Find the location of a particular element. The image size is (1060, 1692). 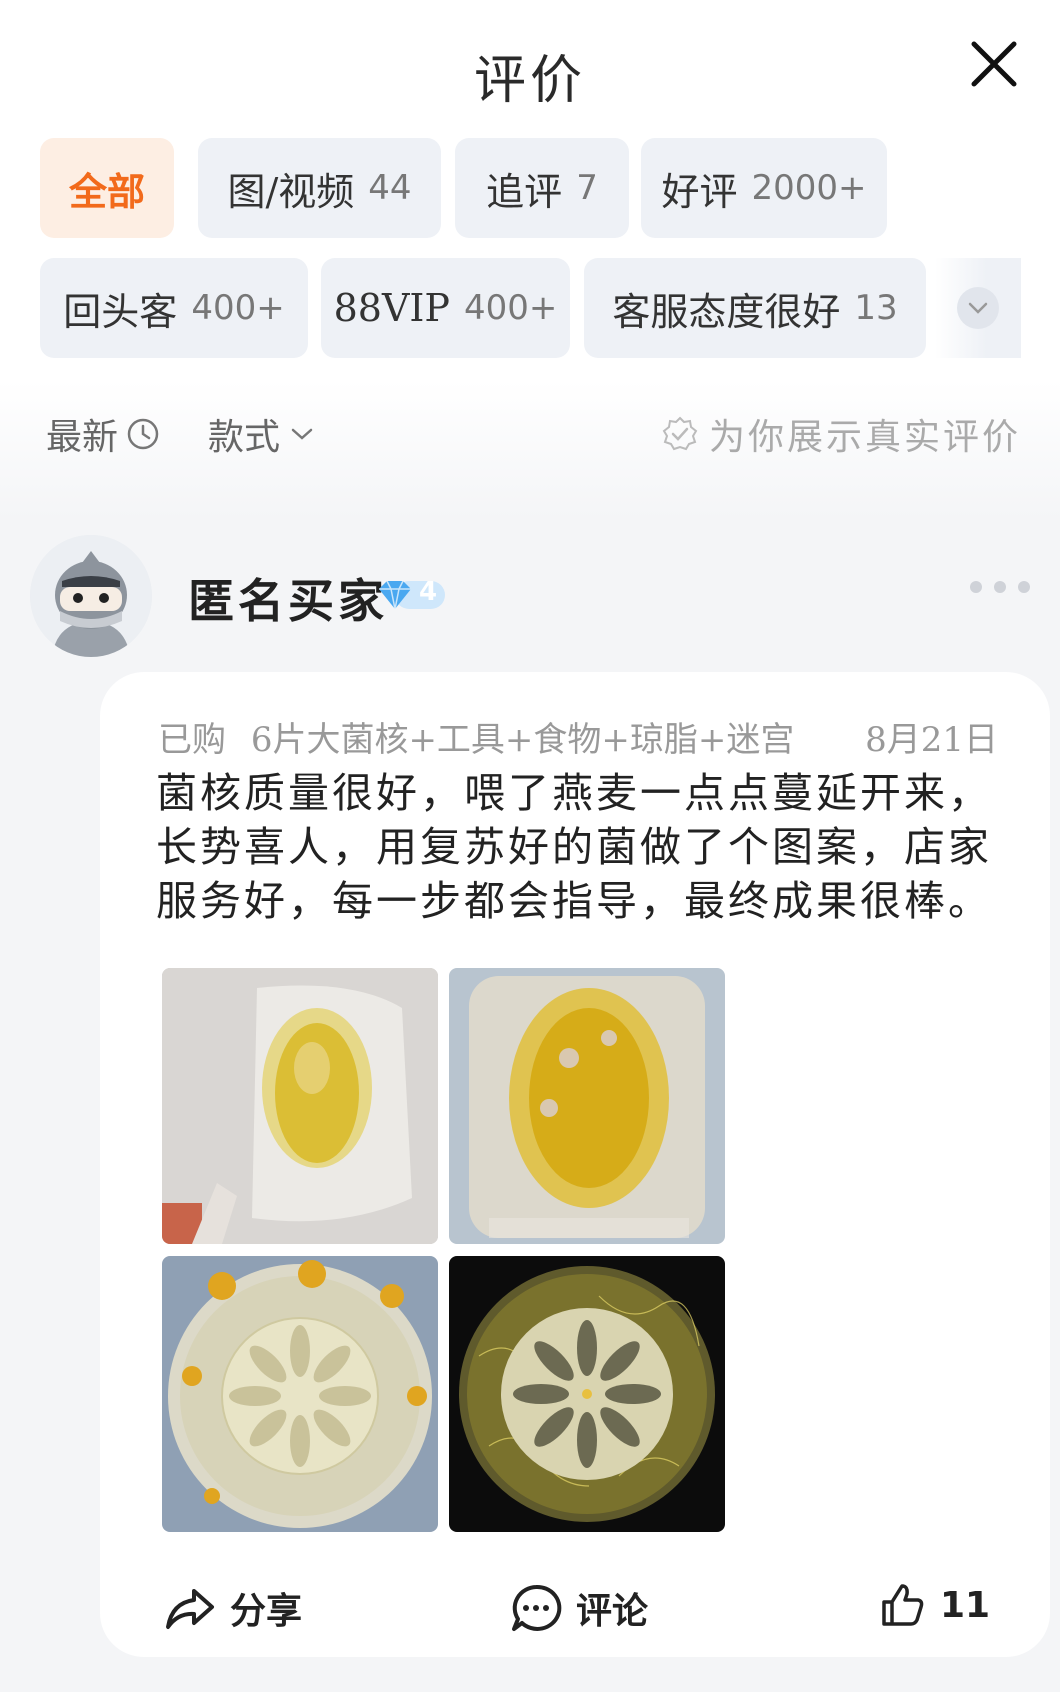

filter-chip-label: 回头客 is located at coordinates (120, 311).